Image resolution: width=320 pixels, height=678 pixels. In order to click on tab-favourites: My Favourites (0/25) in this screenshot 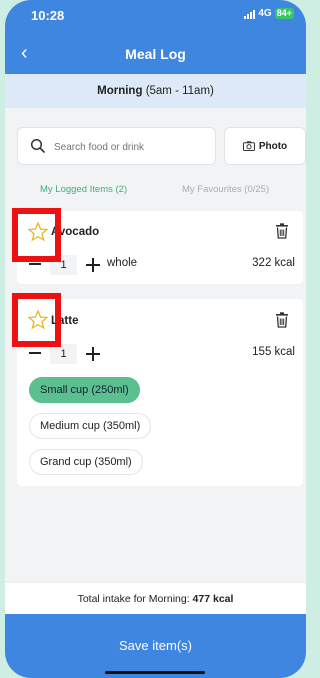, I will do `click(225, 189)`.